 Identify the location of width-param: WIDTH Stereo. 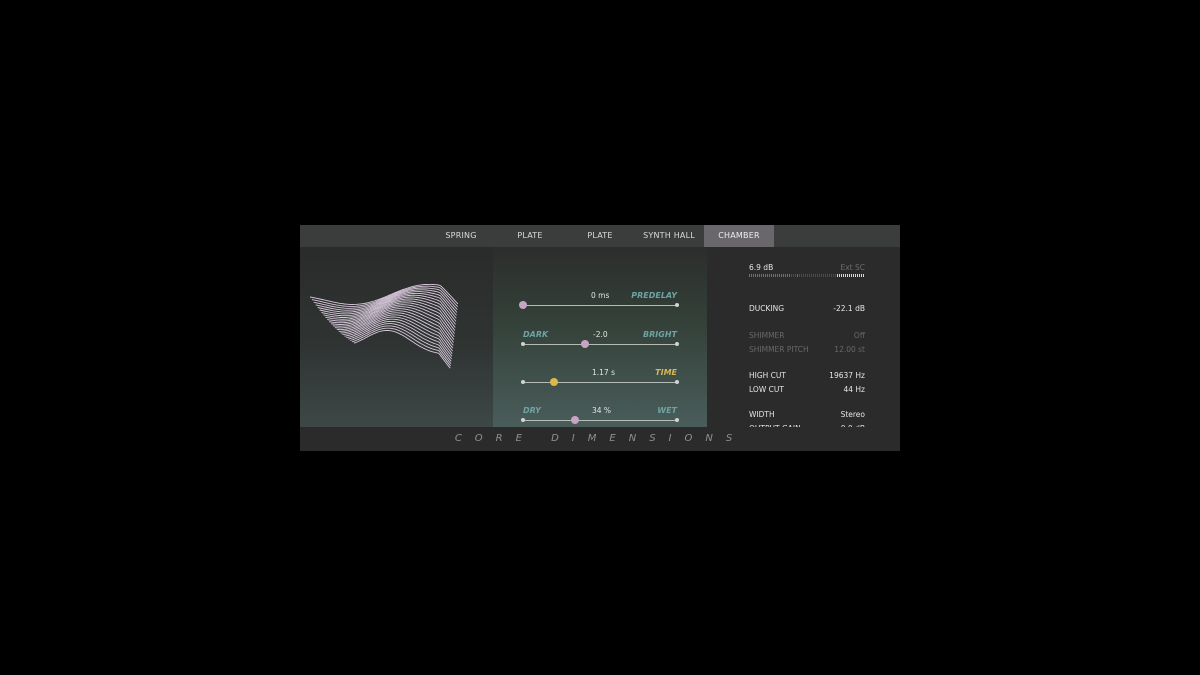
(807, 416).